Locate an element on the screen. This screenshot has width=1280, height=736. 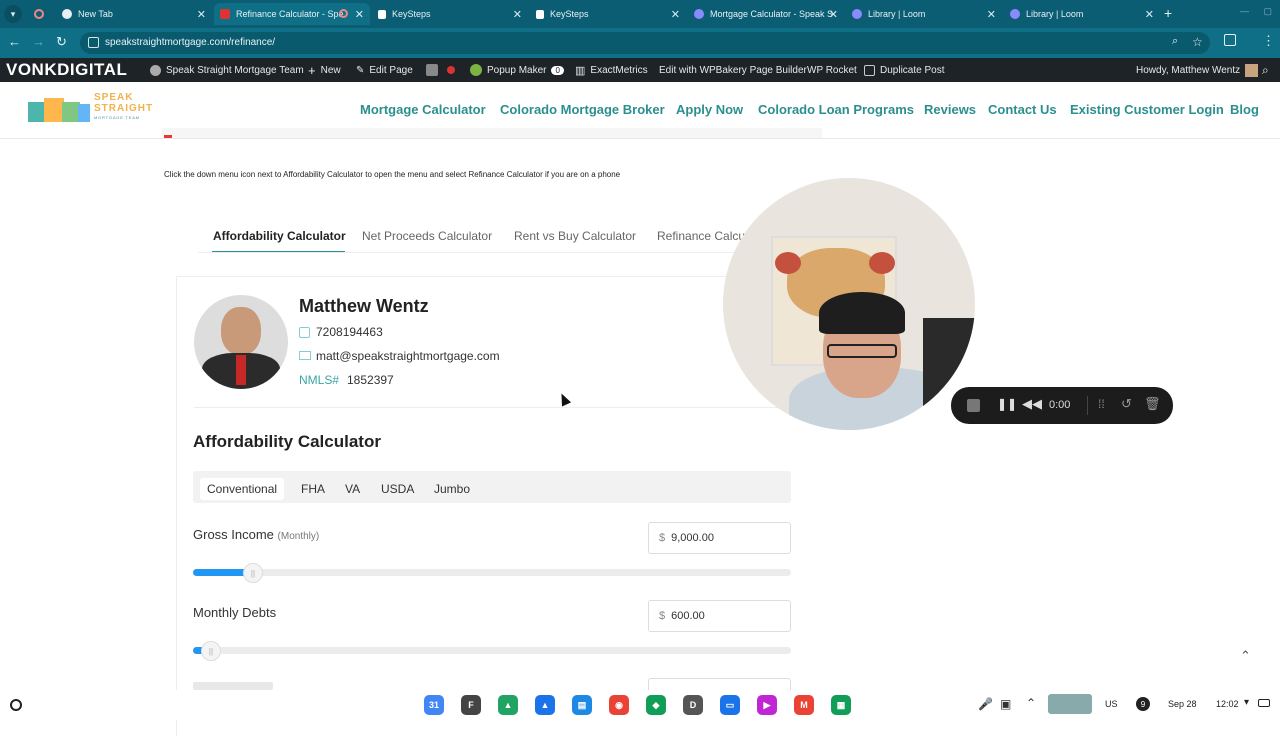
agent-phone: 7208194463 is located at coordinates (349, 332).